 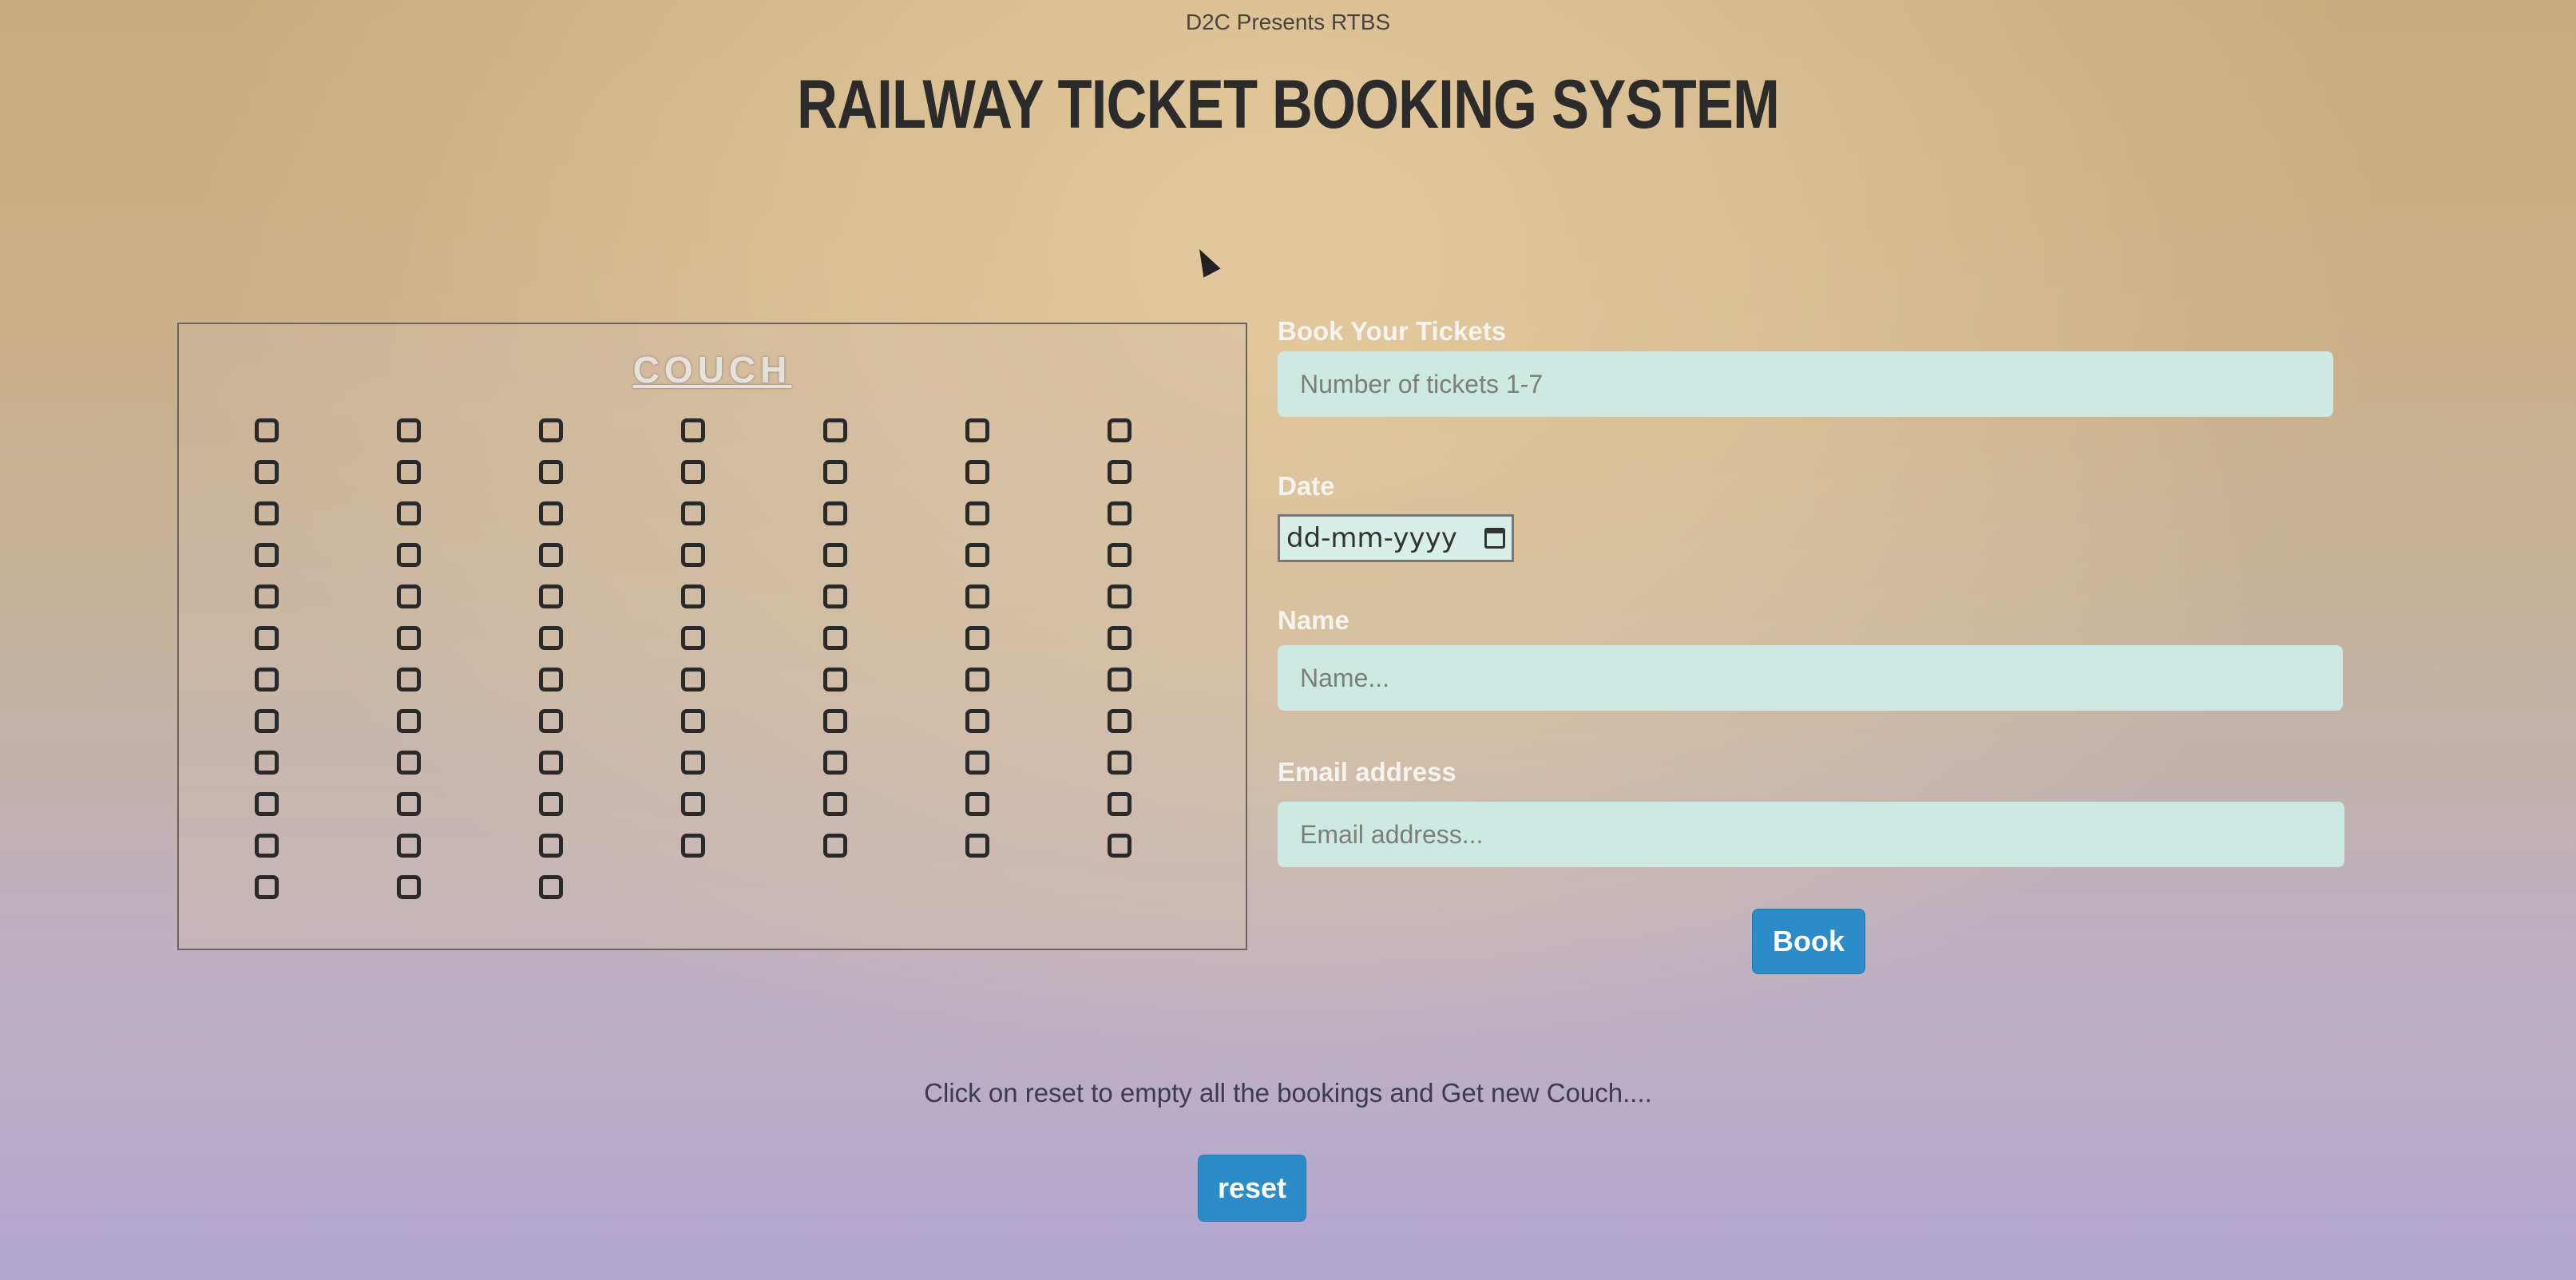 What do you see at coordinates (1371, 538) in the screenshot?
I see `date-placeholder: dd-mm-yyyy` at bounding box center [1371, 538].